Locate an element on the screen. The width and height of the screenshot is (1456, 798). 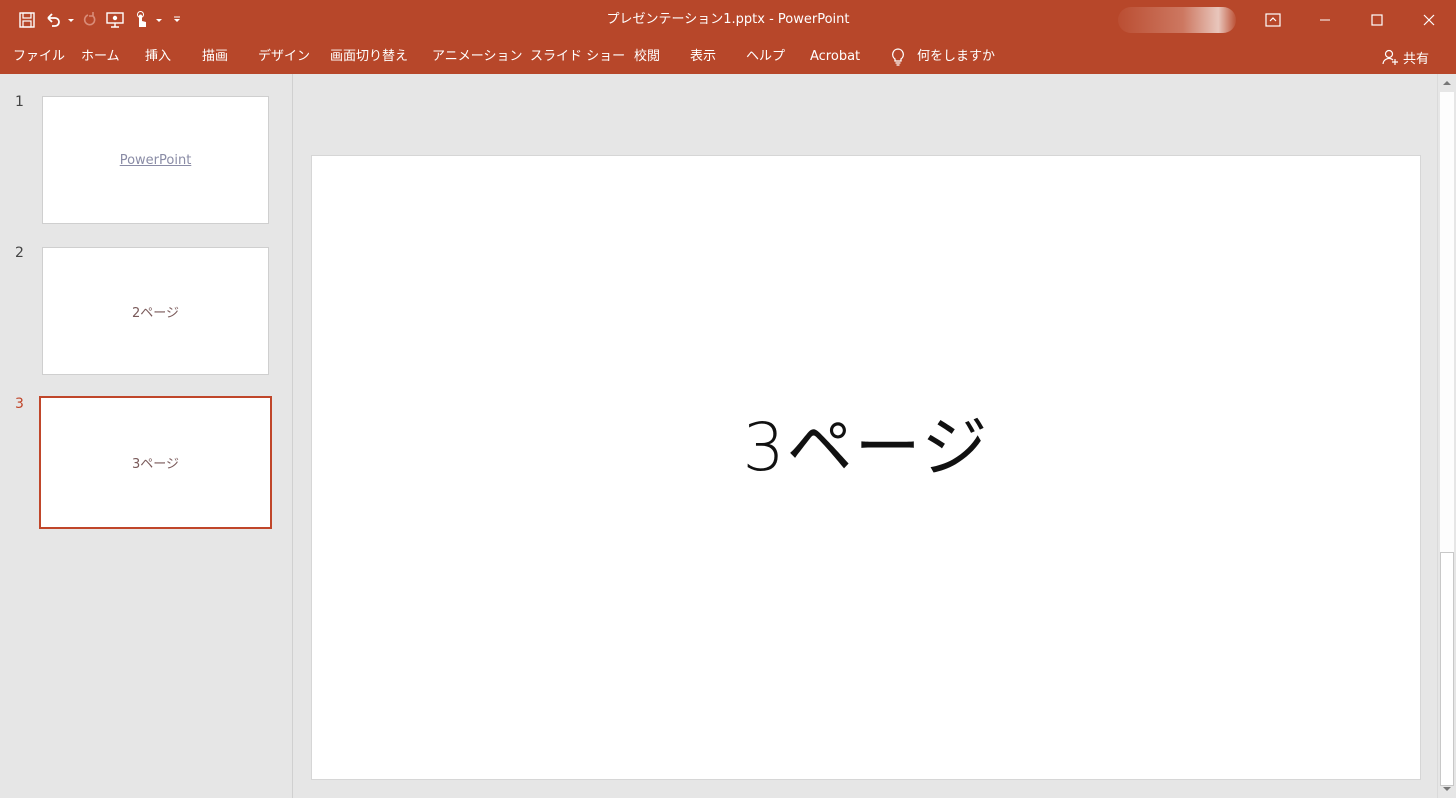
tab-file: ファイル is located at coordinates (39, 57).